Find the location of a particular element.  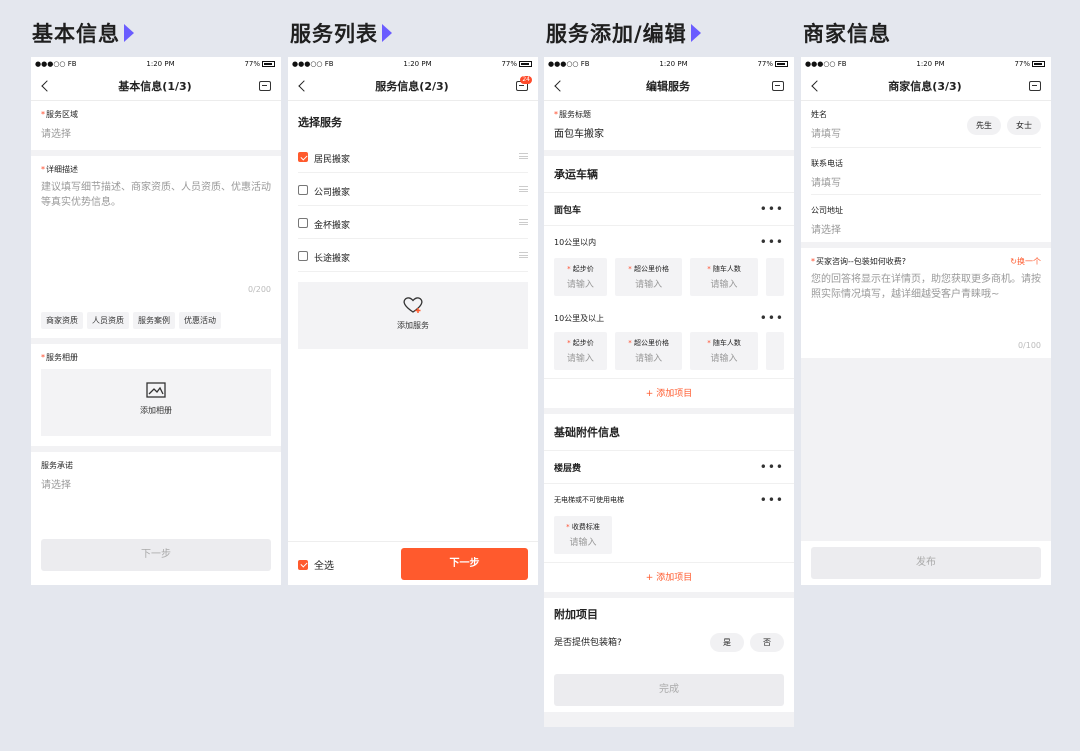

description-placeholder: 建议填写细节描述、商家资质、人员资质、优惠活动等真实优势信息。 is located at coordinates (156, 195).